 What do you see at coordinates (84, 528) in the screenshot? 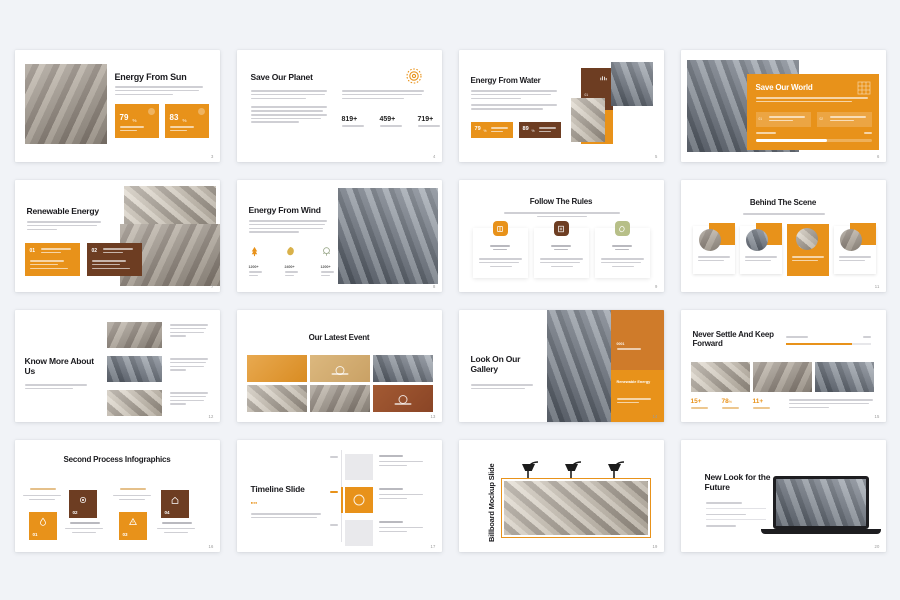
I see `slide-16-step-2-text` at bounding box center [84, 528].